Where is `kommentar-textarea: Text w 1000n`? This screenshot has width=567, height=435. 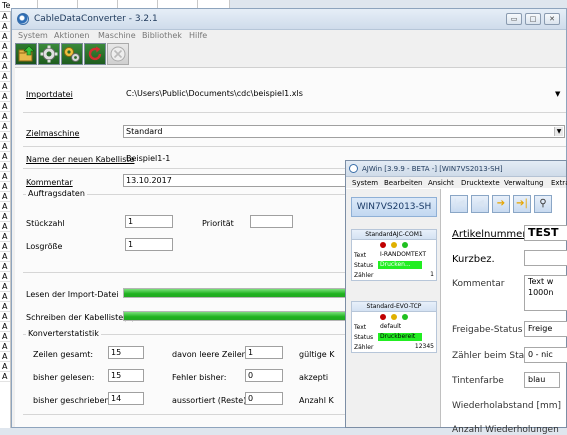 kommentar-textarea: Text w 1000n is located at coordinates (545, 293).